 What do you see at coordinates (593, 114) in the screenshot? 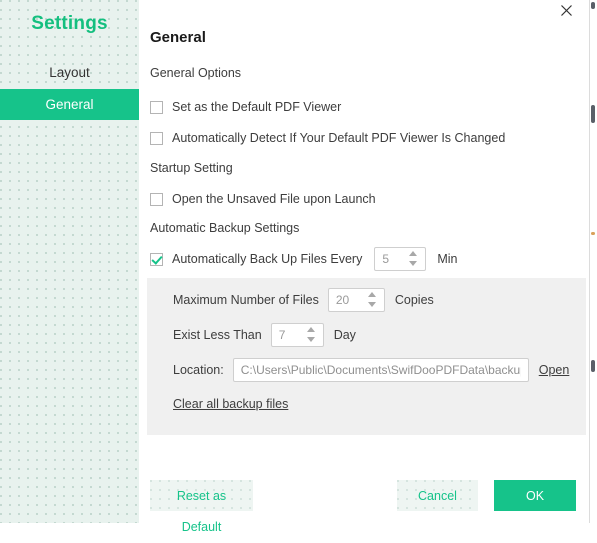
I see `scrollbar-thumb` at bounding box center [593, 114].